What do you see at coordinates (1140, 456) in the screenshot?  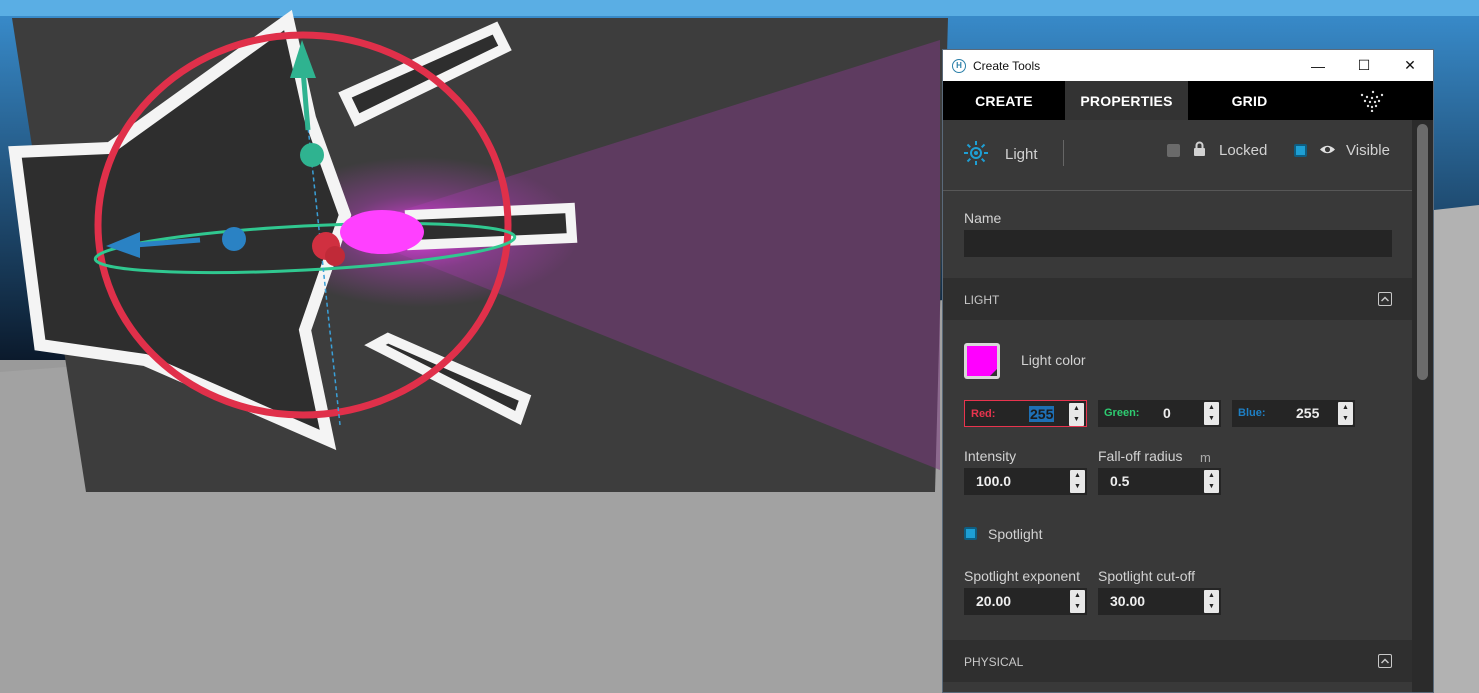 I see `falloff-label: Fall-off radius` at bounding box center [1140, 456].